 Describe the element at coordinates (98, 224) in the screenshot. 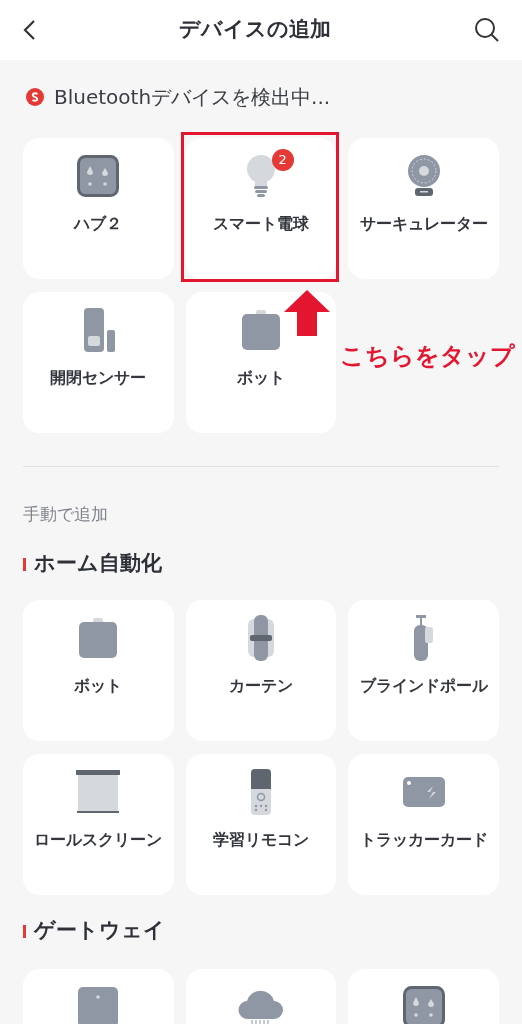

I see `device-label: ハブ２` at that location.